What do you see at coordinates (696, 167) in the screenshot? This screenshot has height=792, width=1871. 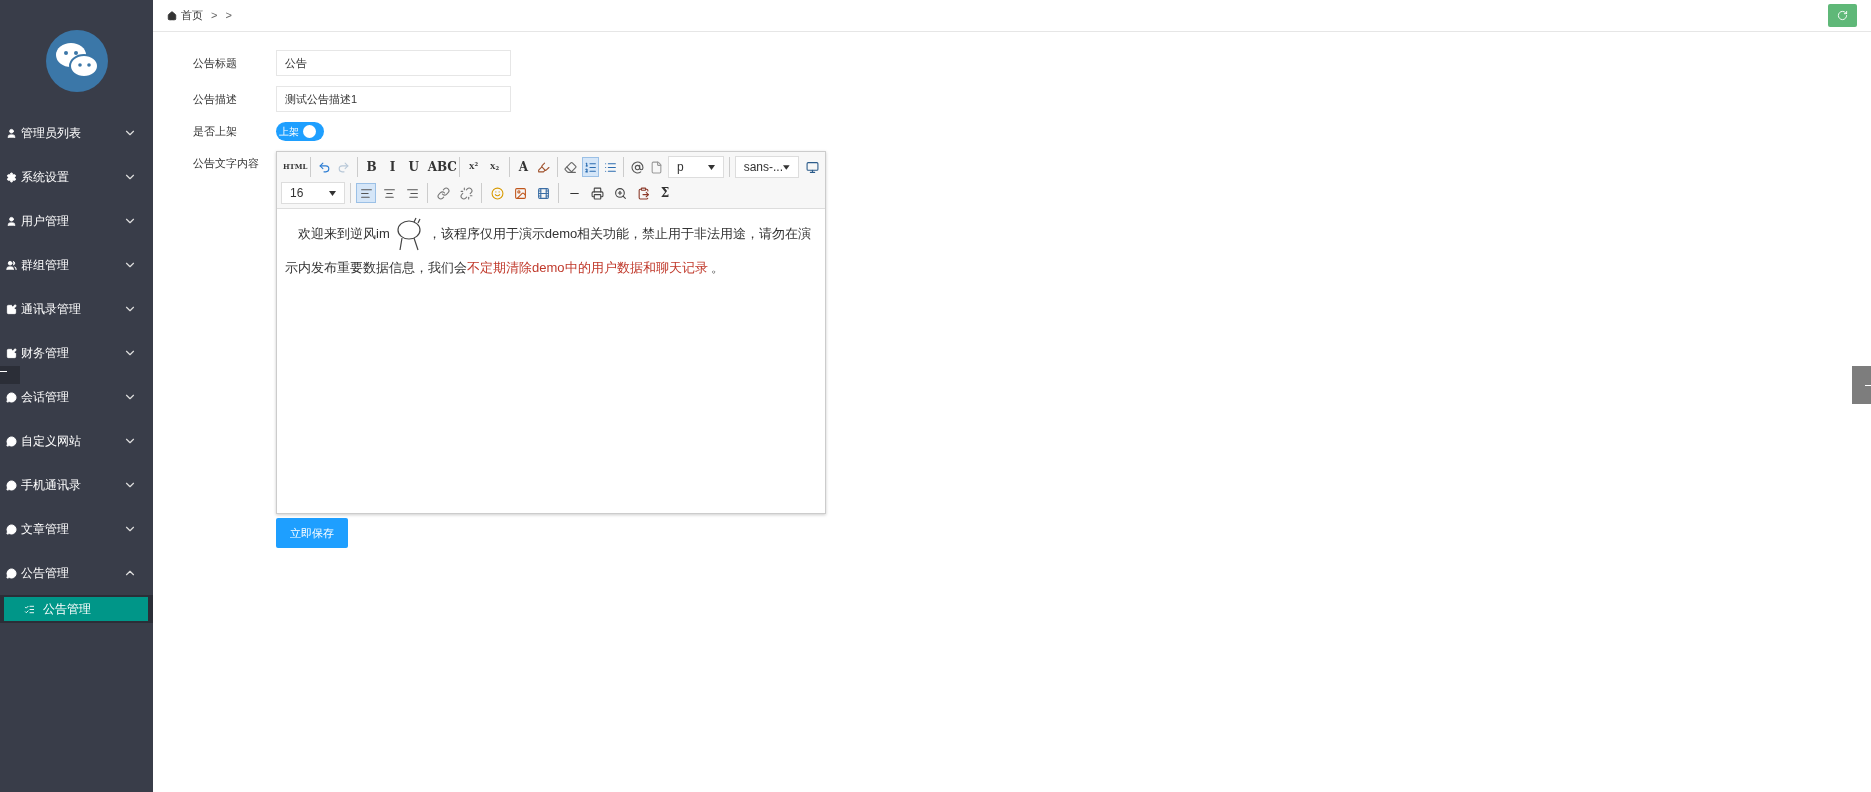 I see `dropdown-select: p` at bounding box center [696, 167].